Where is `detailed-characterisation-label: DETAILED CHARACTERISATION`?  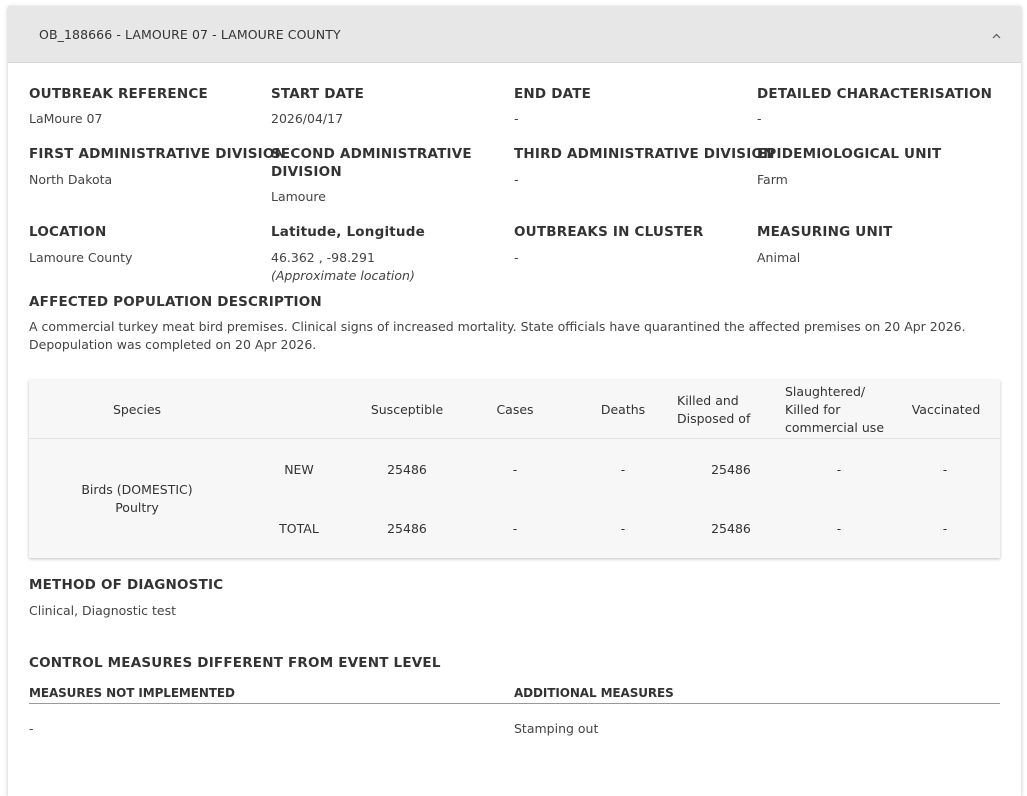
detailed-characterisation-label: DETAILED CHARACTERISATION is located at coordinates (875, 94).